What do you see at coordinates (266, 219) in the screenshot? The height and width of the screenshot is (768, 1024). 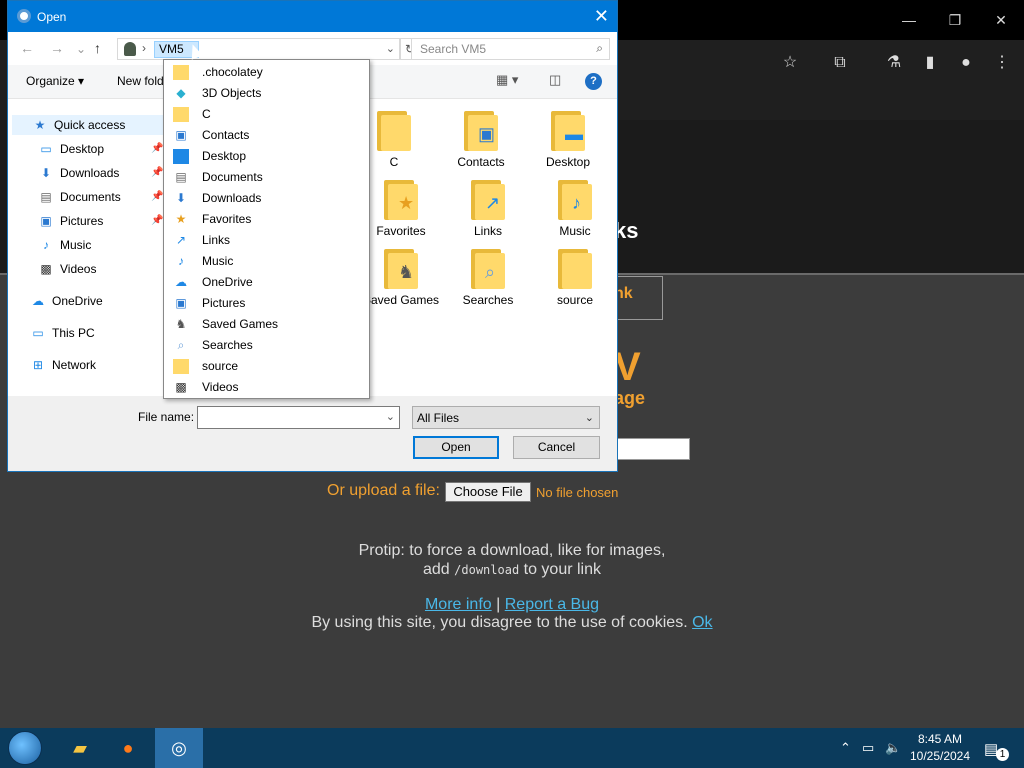 I see `dropdown-item-favorites: ★ Favorites` at bounding box center [266, 219].